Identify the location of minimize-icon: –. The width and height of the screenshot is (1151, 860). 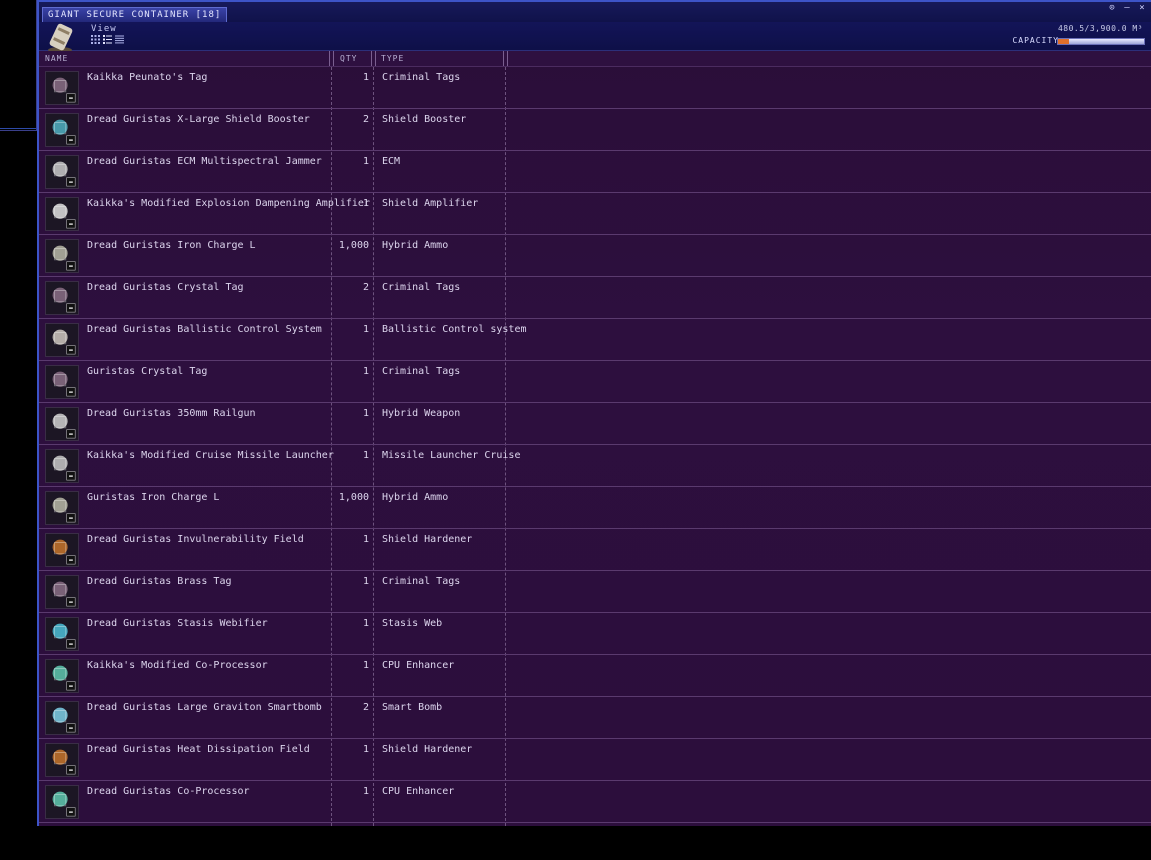
(1127, 8).